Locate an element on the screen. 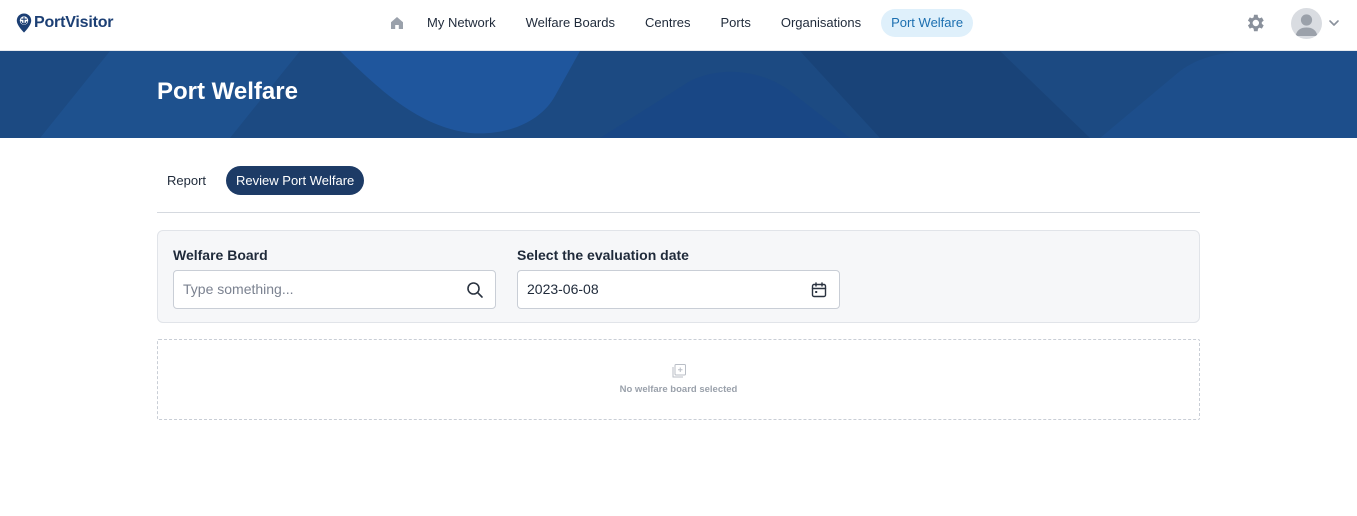  home-icon is located at coordinates (397, 23).